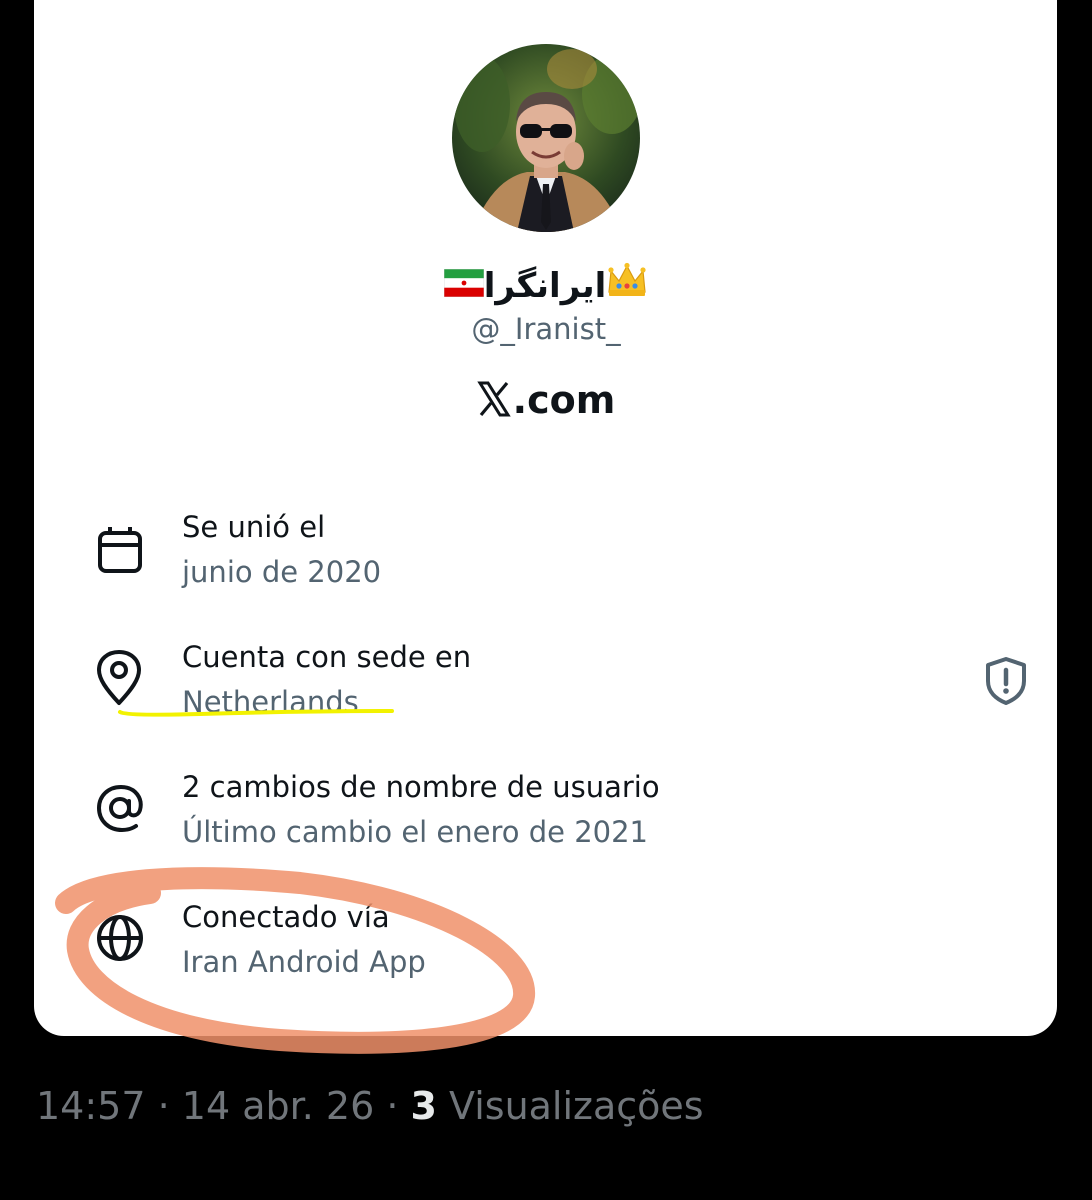  Describe the element at coordinates (546, 138) in the screenshot. I see `profile-avatar` at that location.